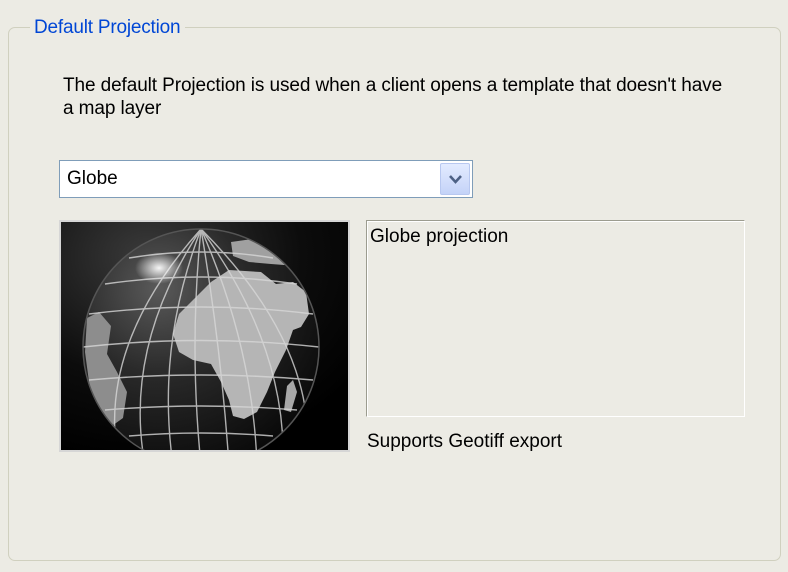  What do you see at coordinates (108, 28) in the screenshot?
I see `groupbox-title: Default Projection` at bounding box center [108, 28].